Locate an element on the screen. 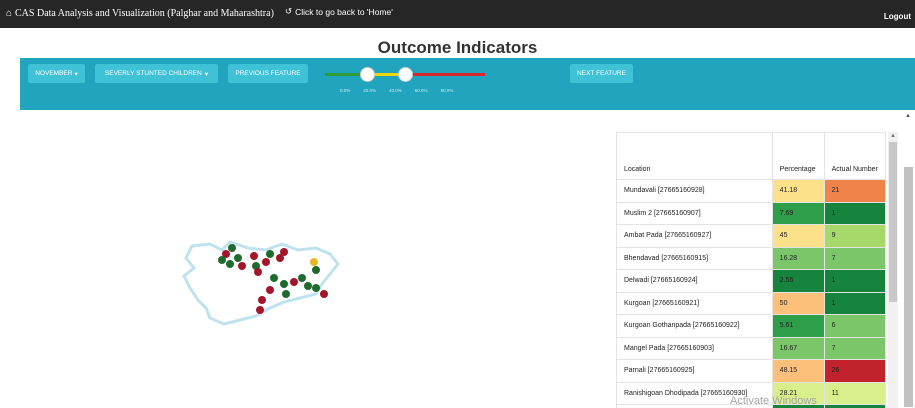 The image size is (915, 408). percentage-cell: 16.67 is located at coordinates (798, 348).